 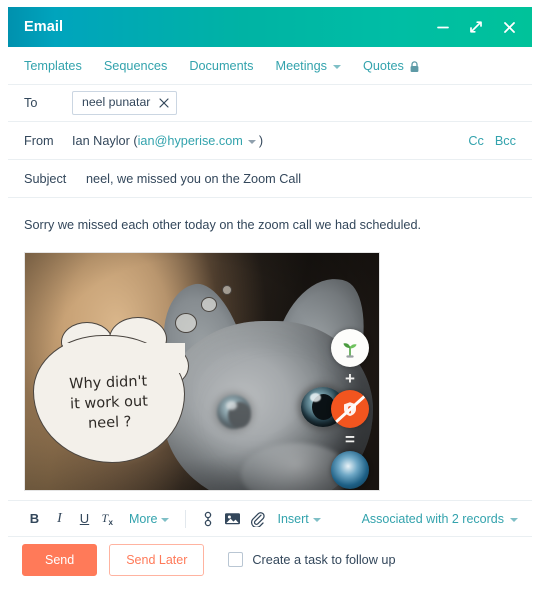 I want to click on tab-sequences: Sequences, so click(x=136, y=66).